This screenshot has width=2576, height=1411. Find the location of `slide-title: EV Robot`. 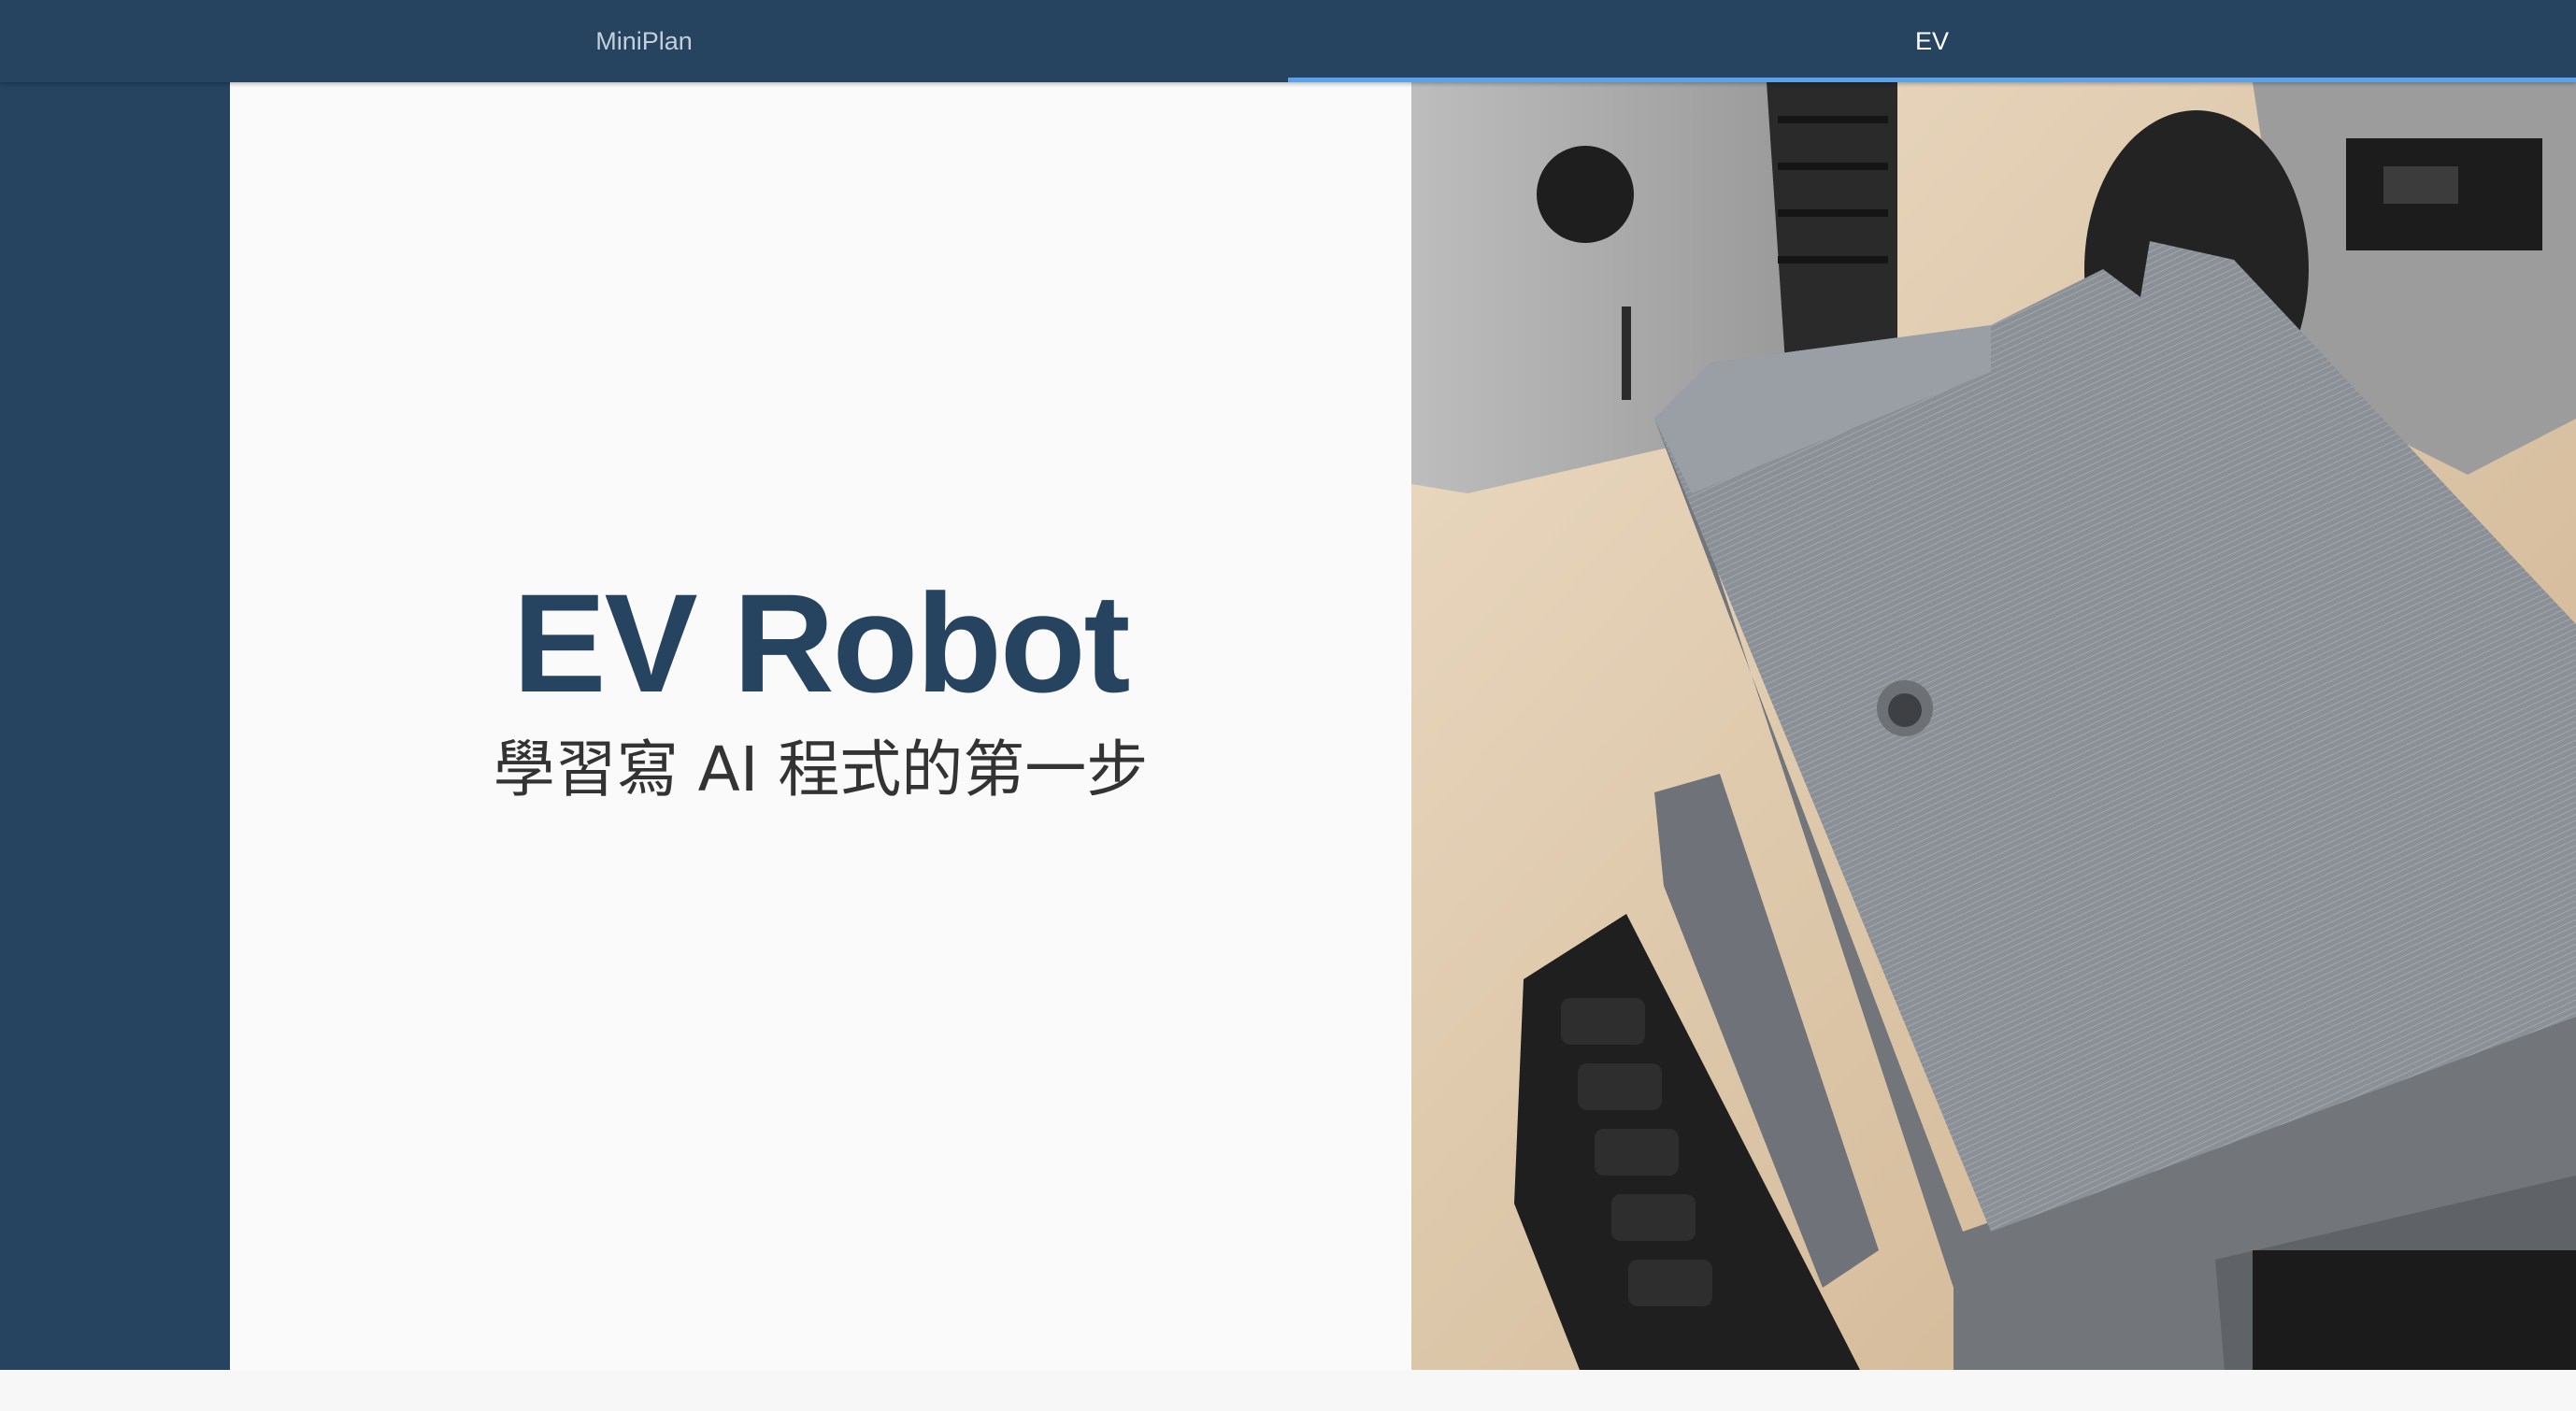

slide-title: EV Robot is located at coordinates (821, 642).